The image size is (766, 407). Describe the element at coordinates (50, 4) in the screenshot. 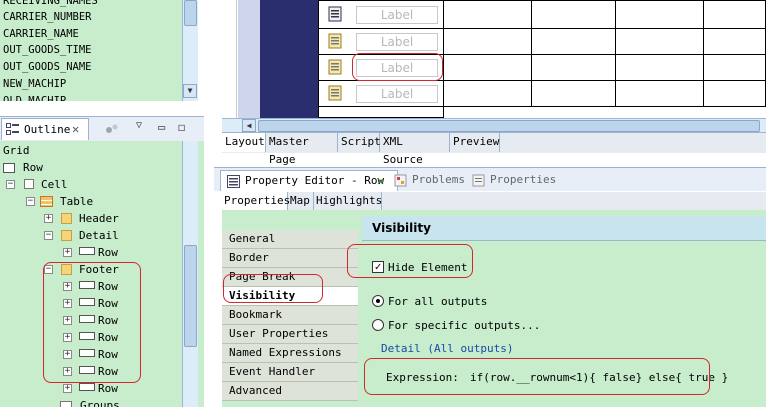

I see `field-item: RECEIVING_NAMES` at that location.